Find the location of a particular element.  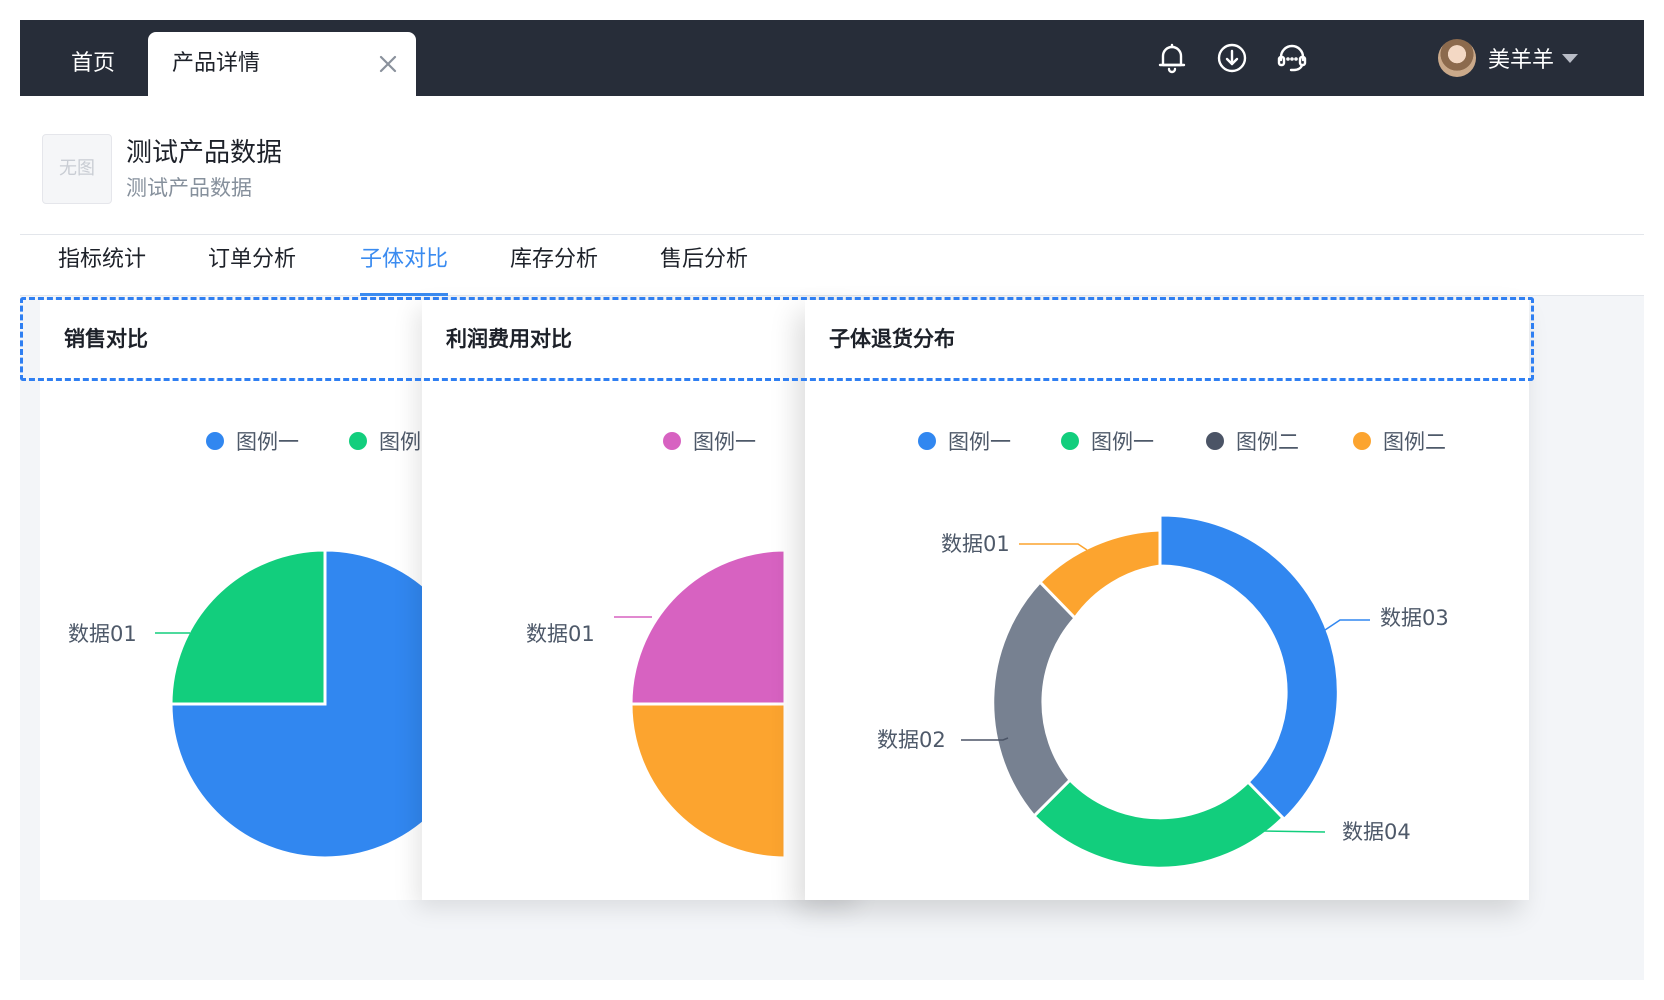

sales-compare-chart: 图例一 图例 数据01 is located at coordinates (264, 645).